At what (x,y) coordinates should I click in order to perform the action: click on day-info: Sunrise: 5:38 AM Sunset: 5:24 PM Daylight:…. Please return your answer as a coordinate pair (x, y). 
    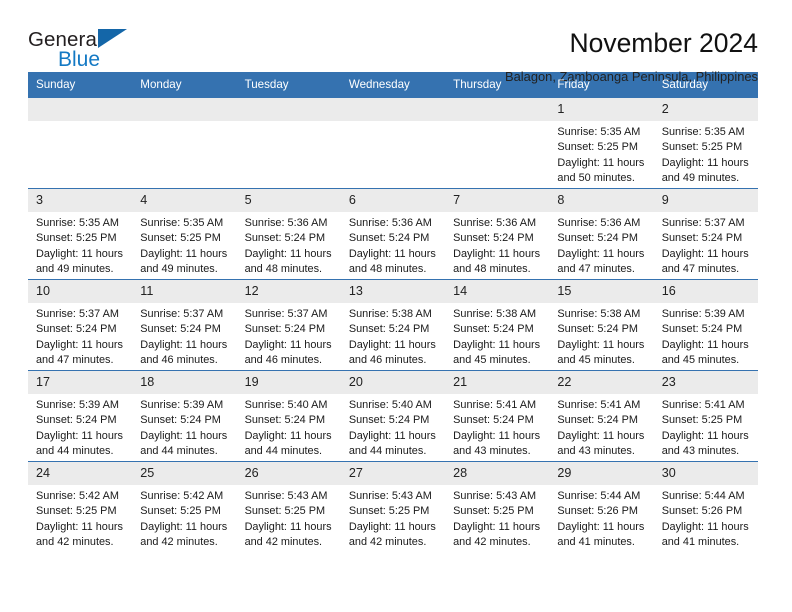
    Looking at the image, I should click on (393, 336).